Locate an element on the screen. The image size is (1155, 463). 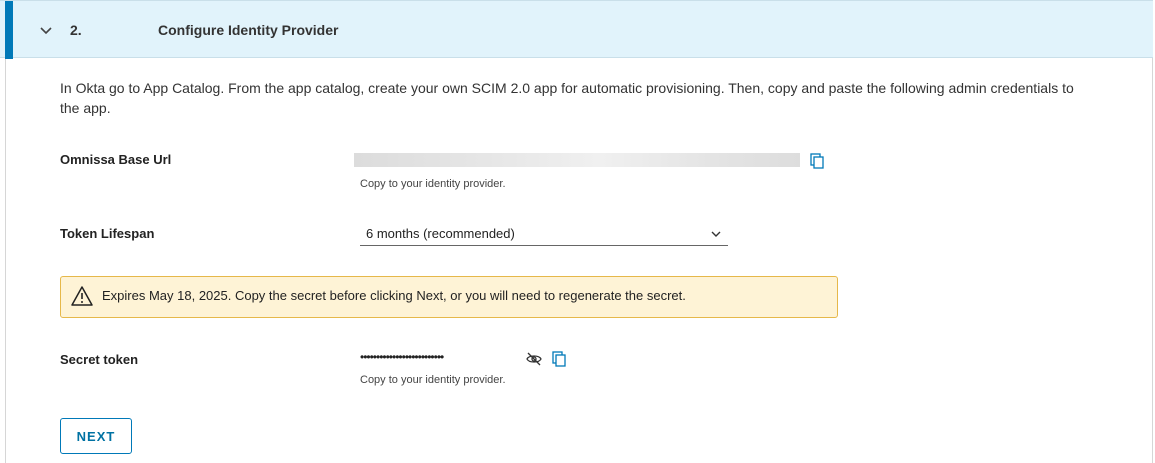
base-url-helper: Copy to your identity provider. is located at coordinates (433, 184).